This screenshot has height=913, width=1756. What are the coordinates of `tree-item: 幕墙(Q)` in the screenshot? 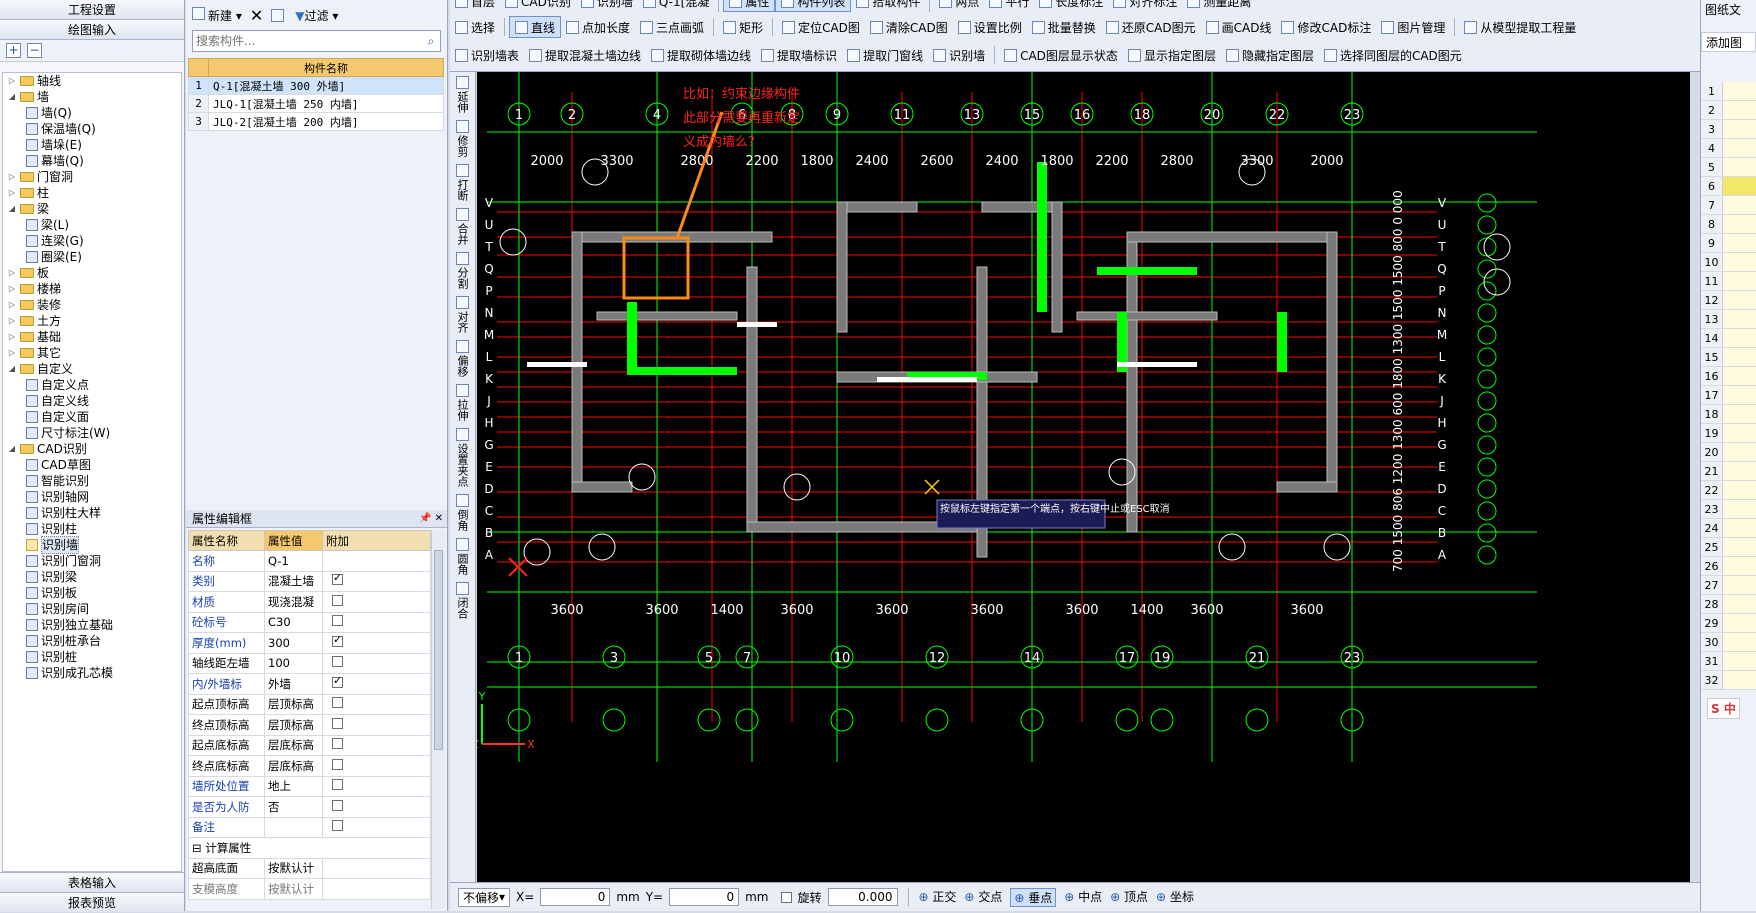 It's located at (92, 161).